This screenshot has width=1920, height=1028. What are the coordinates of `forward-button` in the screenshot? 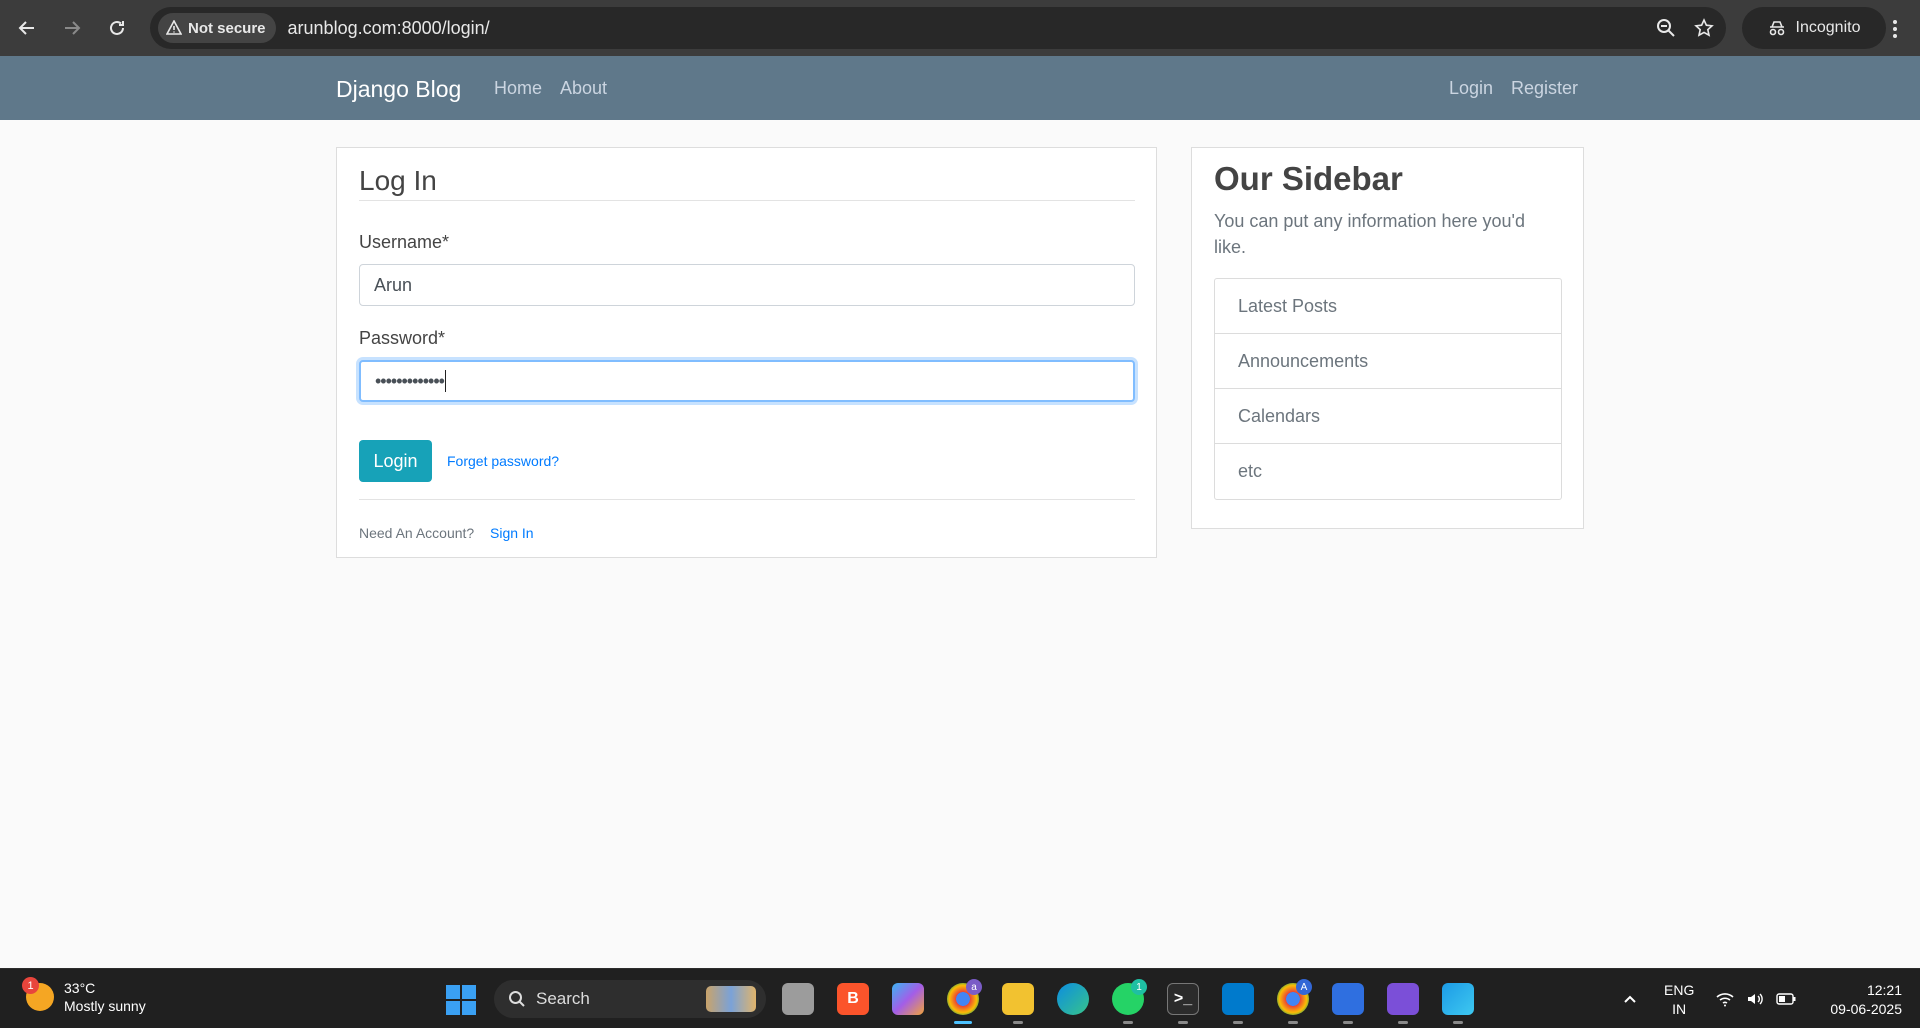 It's located at (72, 28).